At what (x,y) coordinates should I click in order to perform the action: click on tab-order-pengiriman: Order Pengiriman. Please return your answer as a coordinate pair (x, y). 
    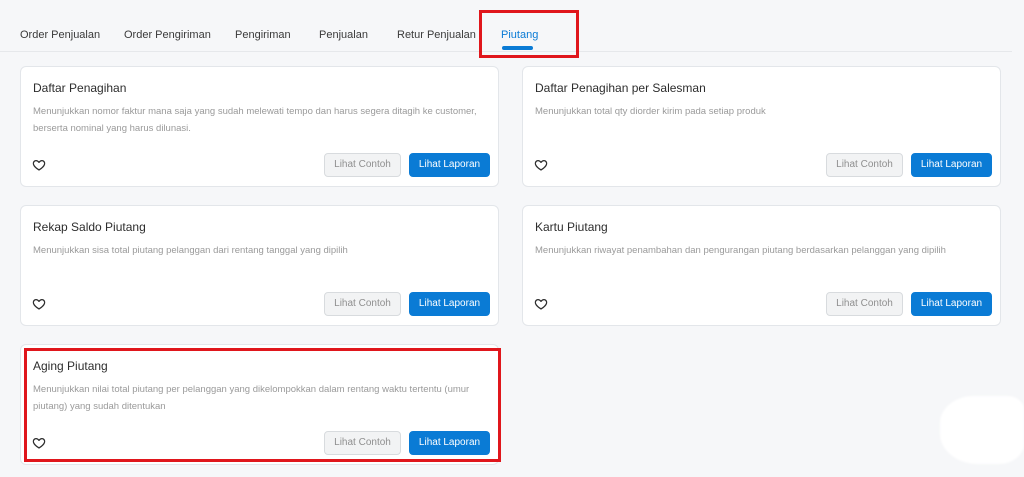
    Looking at the image, I should click on (167, 35).